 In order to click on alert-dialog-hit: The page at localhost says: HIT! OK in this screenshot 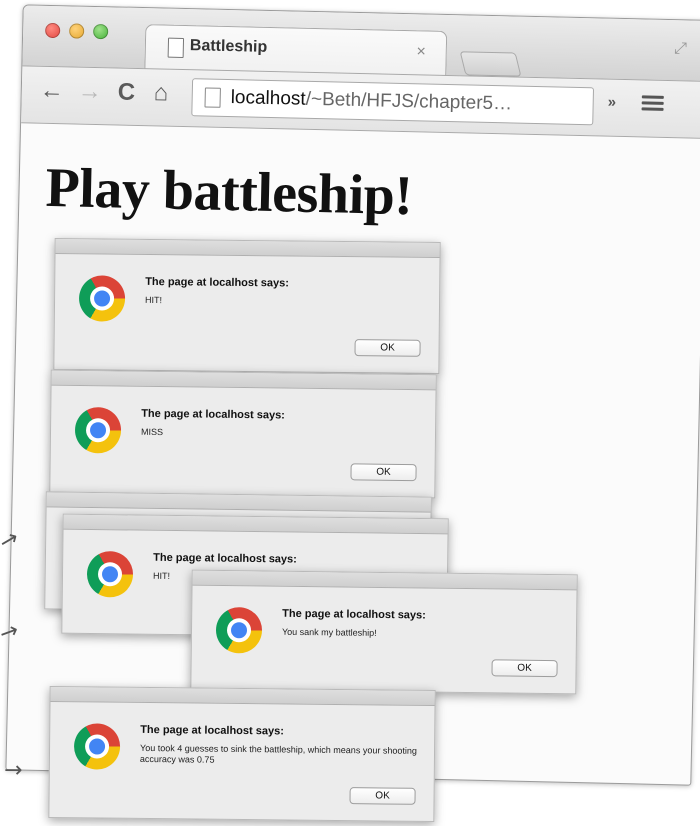, I will do `click(247, 306)`.